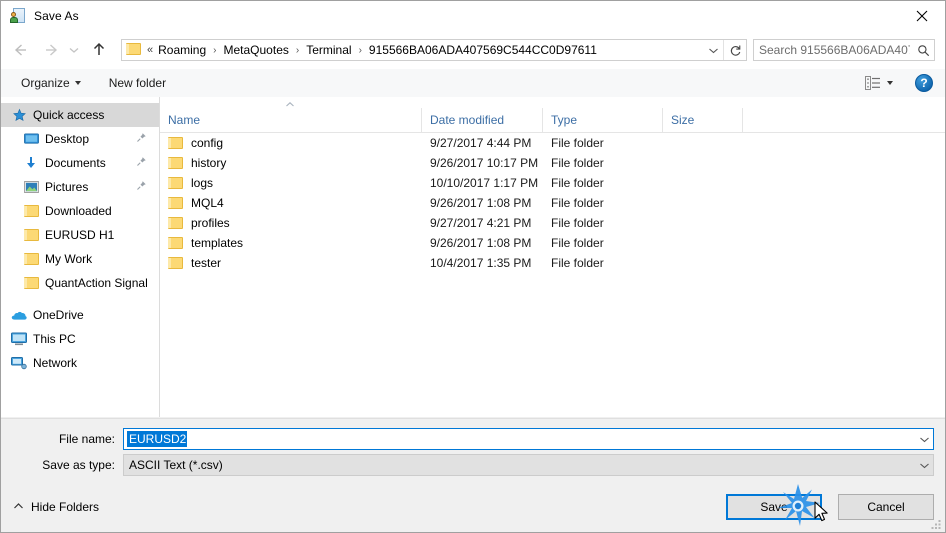 Image resolution: width=946 pixels, height=533 pixels. What do you see at coordinates (18, 507) in the screenshot?
I see `chevron-up-icon` at bounding box center [18, 507].